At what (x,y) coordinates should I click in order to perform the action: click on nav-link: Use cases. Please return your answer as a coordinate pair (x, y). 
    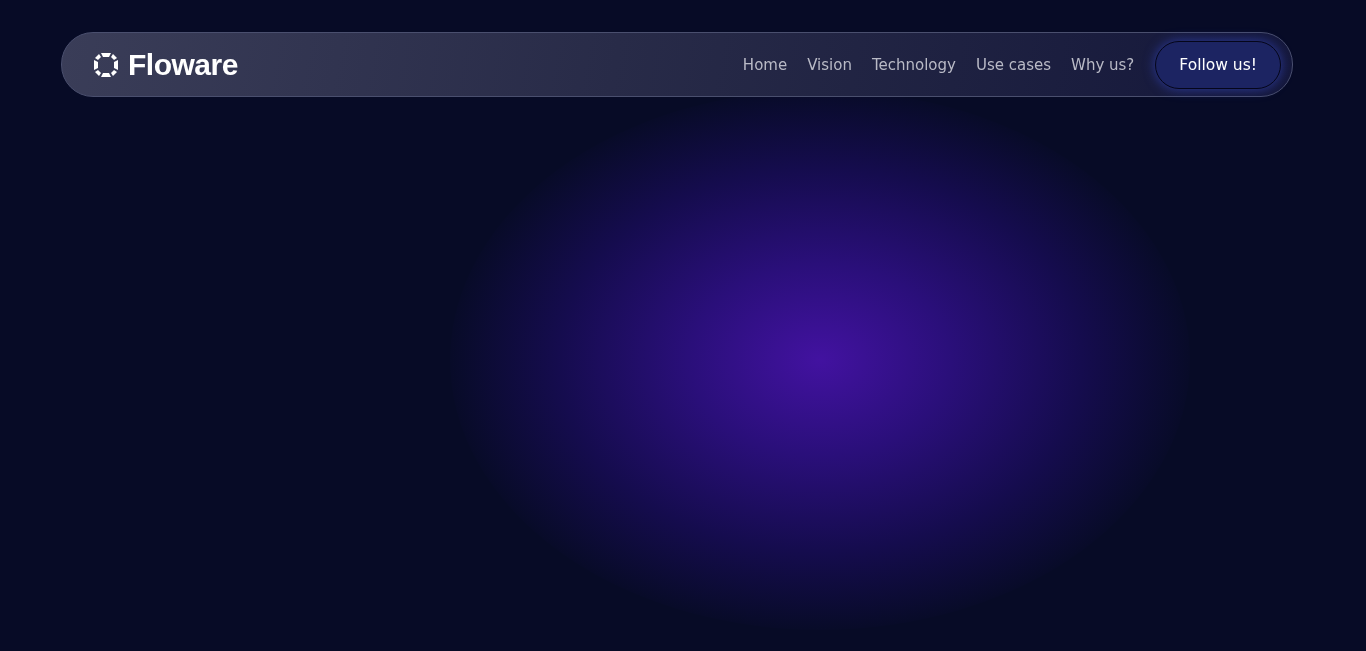
    Looking at the image, I should click on (1013, 64).